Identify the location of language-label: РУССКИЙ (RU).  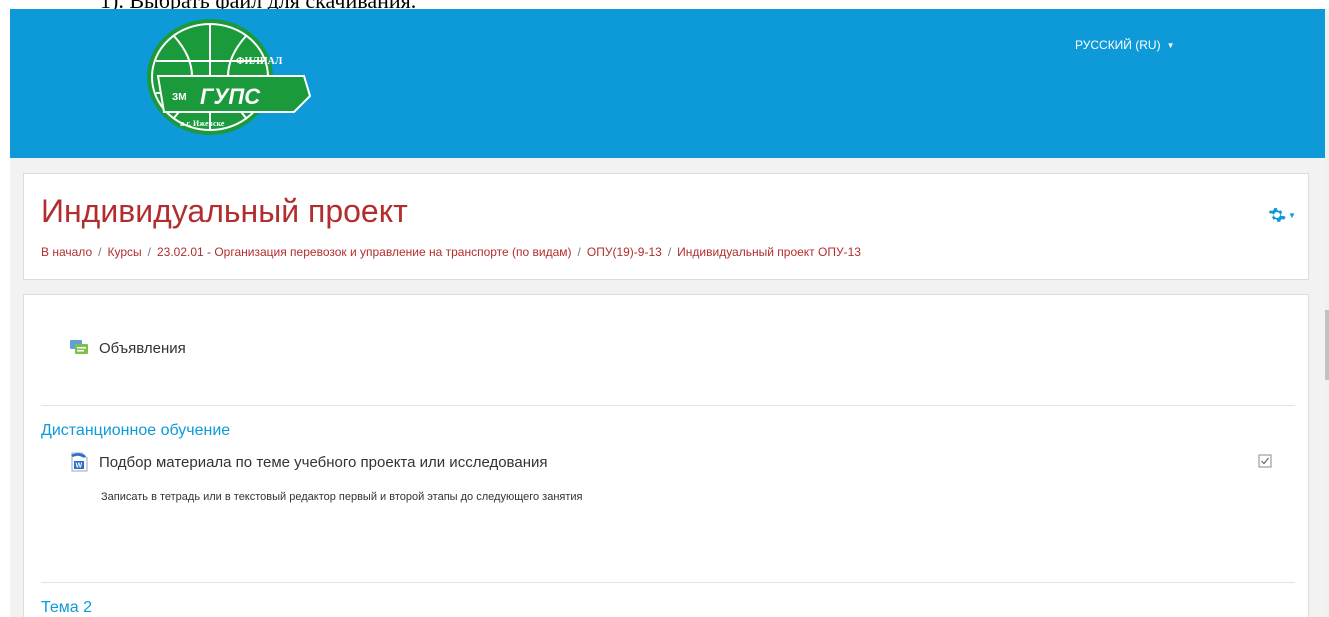
(1118, 45).